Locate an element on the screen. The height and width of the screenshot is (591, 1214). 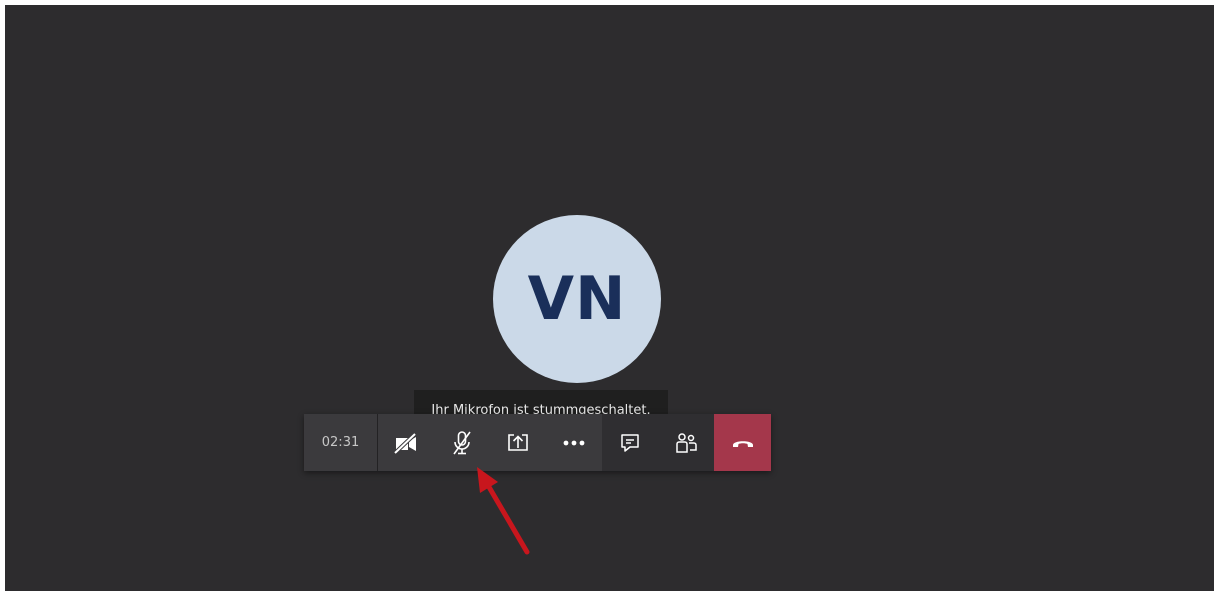
call-toolbar: 02:31 is located at coordinates (537, 442).